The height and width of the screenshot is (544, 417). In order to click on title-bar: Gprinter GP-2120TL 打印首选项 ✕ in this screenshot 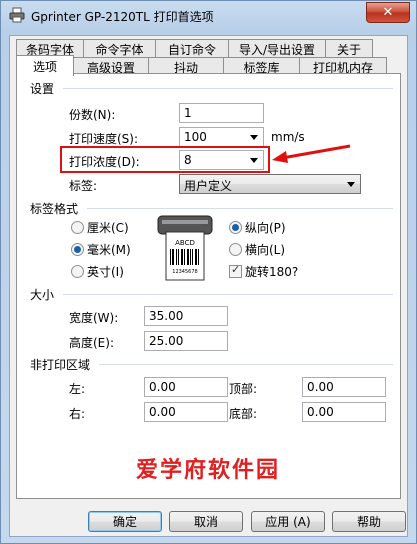, I will do `click(208, 15)`.